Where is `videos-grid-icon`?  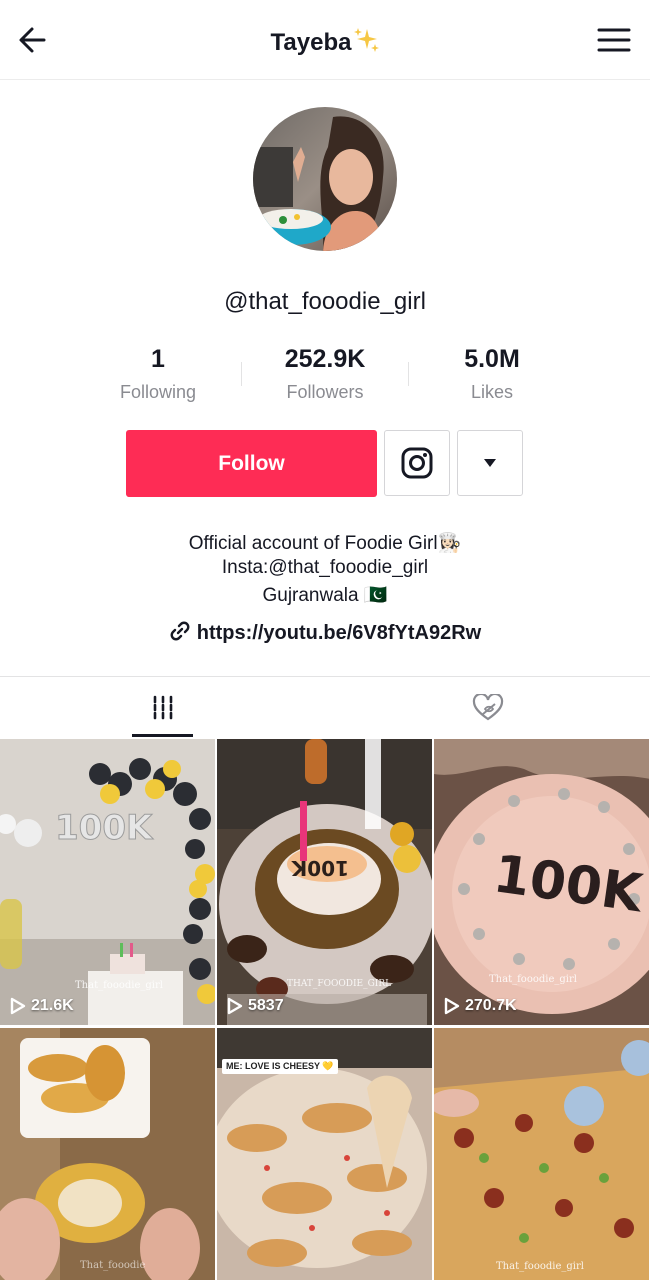
videos-grid-icon is located at coordinates (162, 708).